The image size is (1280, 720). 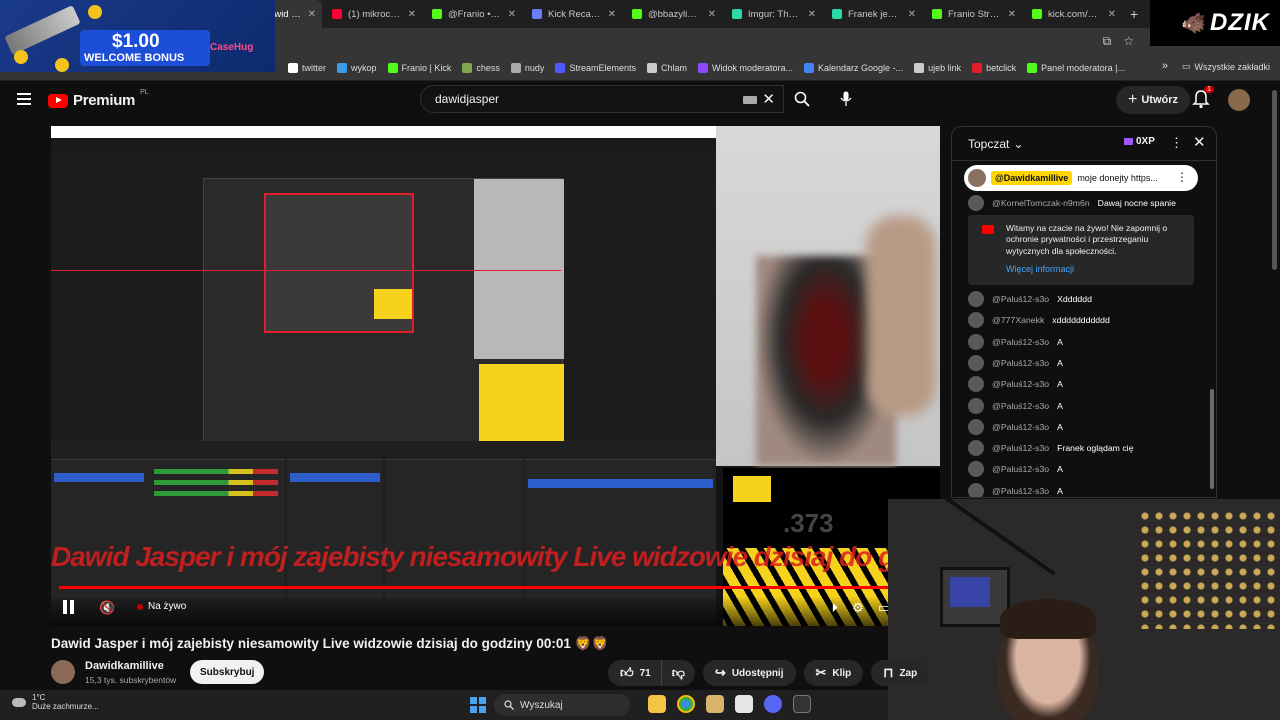 I want to click on voice-search-button, so click(x=846, y=99).